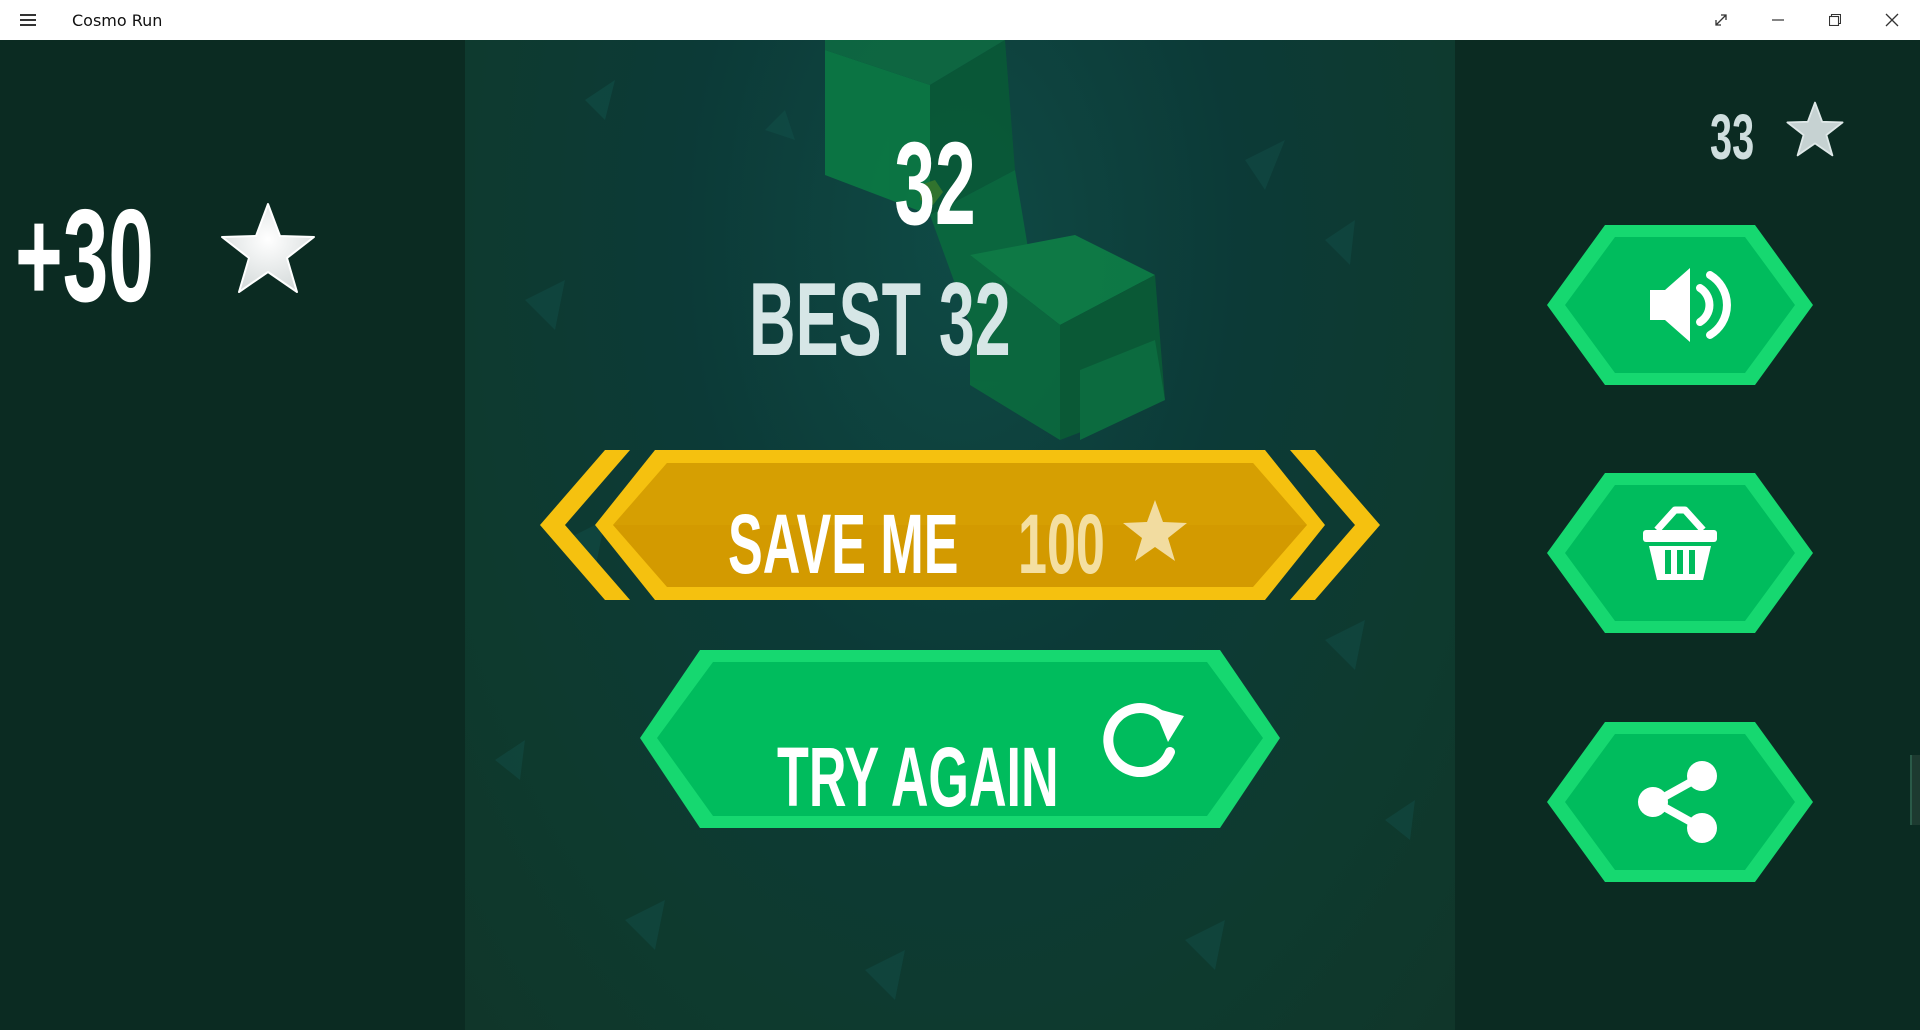  I want to click on best-score: BEST 32, so click(880, 320).